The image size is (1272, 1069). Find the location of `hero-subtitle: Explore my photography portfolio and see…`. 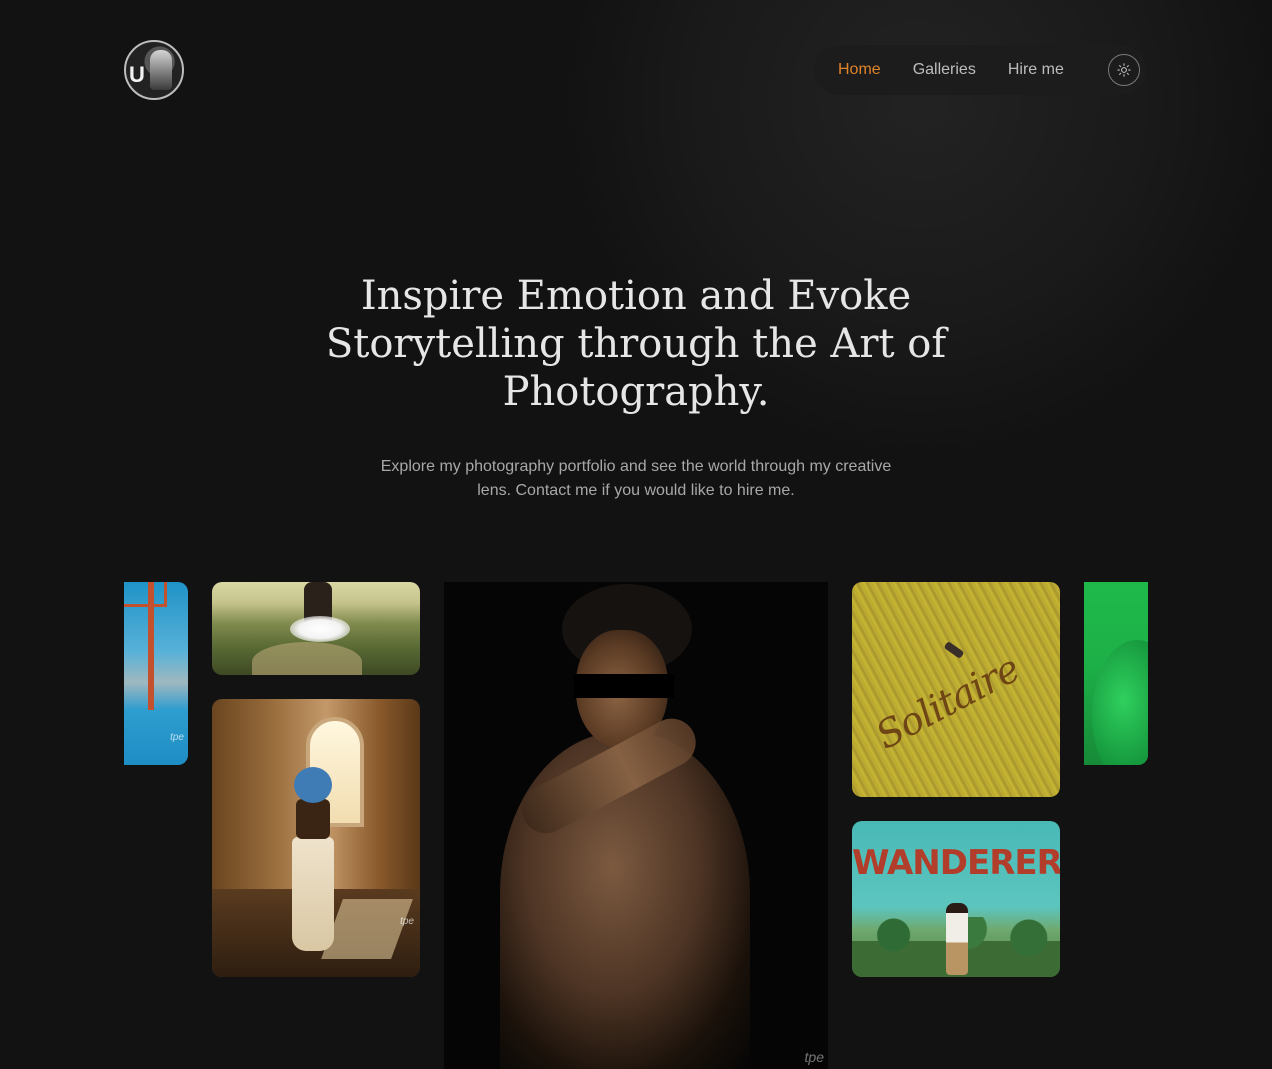

hero-subtitle: Explore my photography portfolio and see… is located at coordinates (636, 478).